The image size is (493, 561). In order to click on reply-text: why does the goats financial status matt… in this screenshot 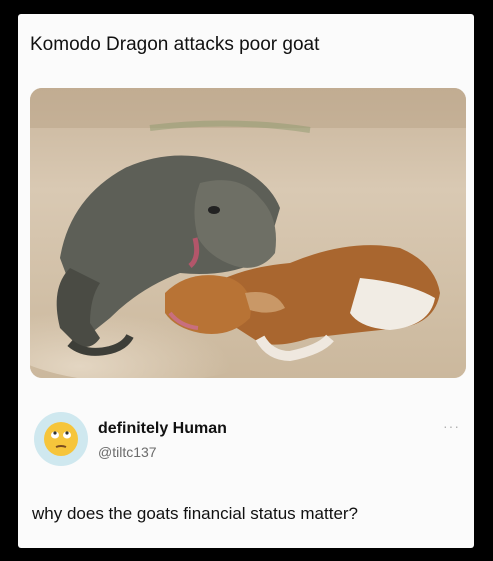, I will do `click(195, 513)`.